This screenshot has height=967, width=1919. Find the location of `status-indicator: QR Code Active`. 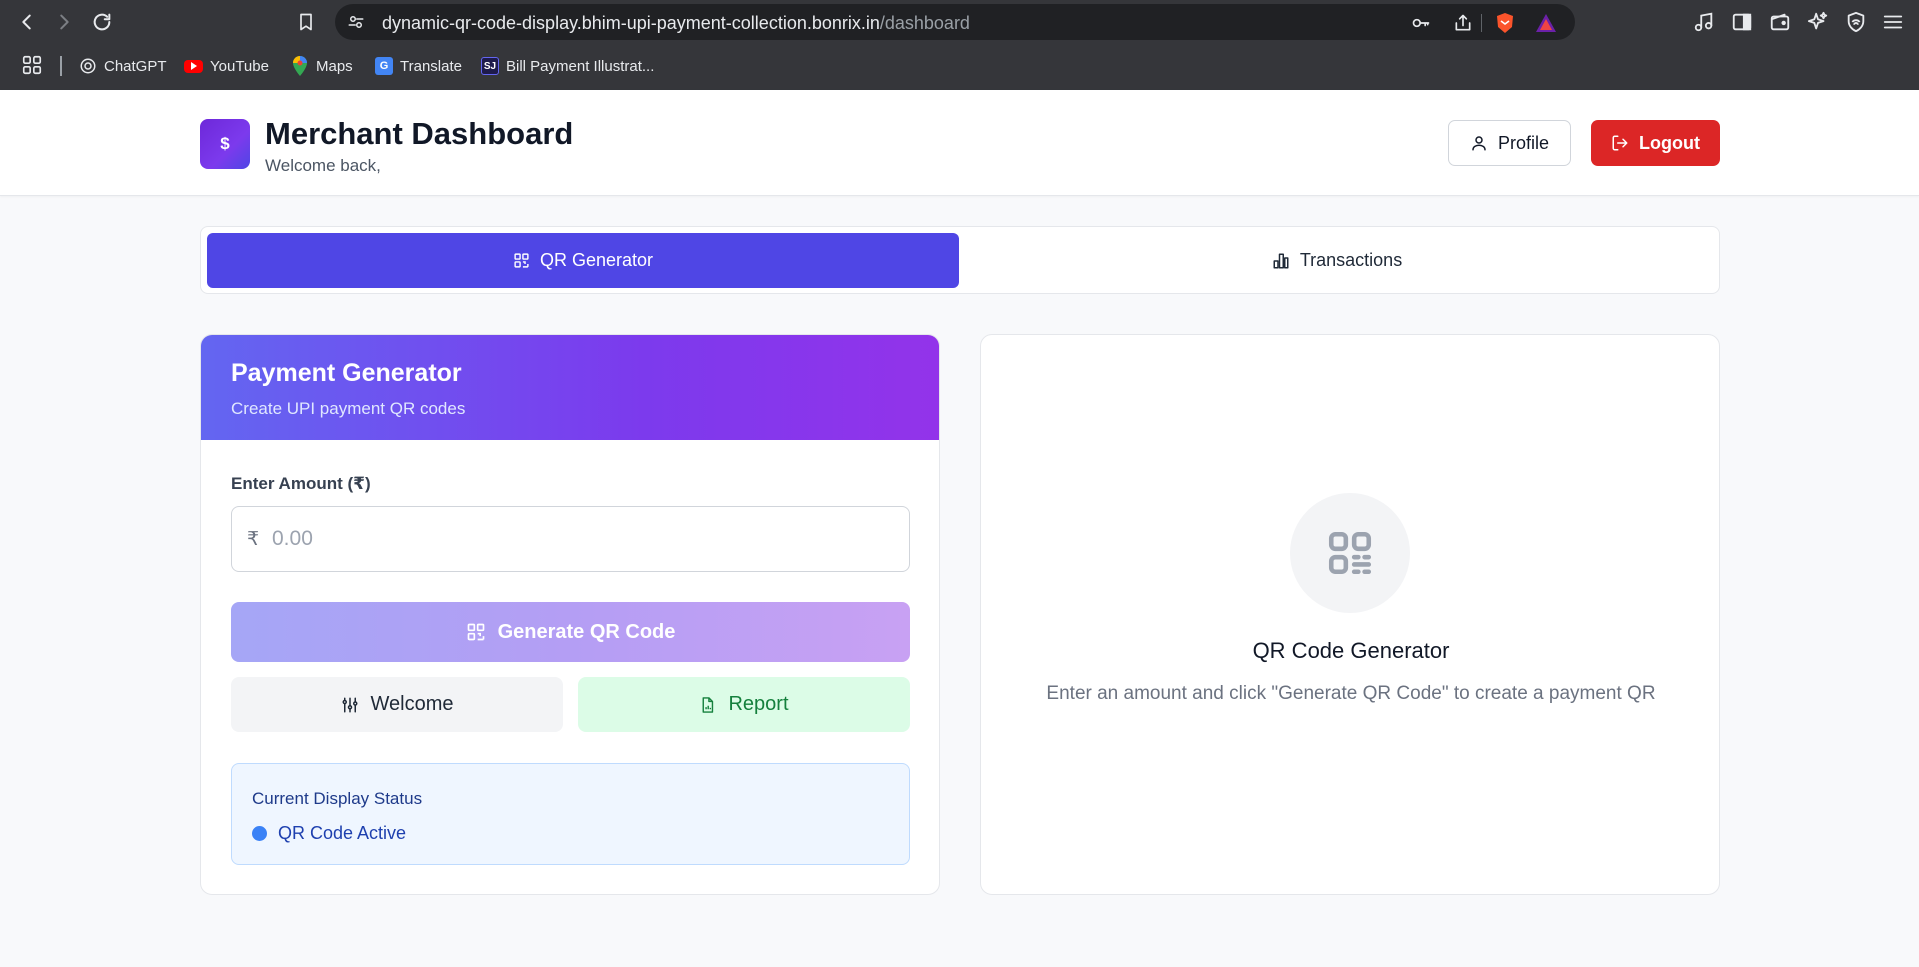

status-indicator: QR Code Active is located at coordinates (329, 833).